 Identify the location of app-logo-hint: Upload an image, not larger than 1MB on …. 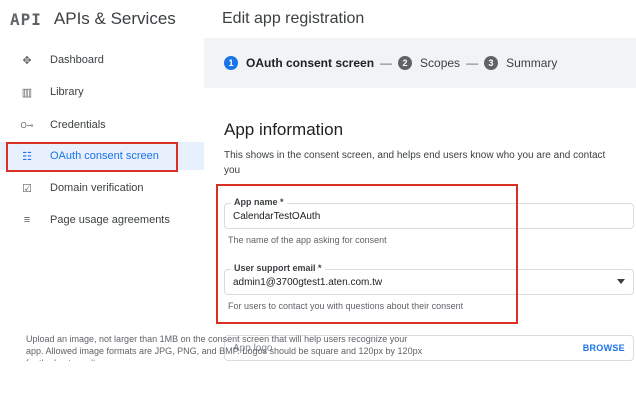
(224, 347).